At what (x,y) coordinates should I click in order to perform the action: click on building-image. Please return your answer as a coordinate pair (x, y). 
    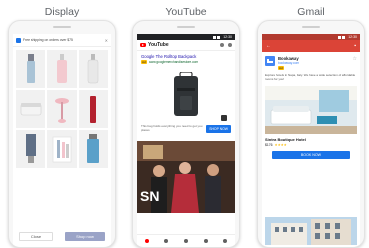
    Looking at the image, I should click on (311, 231).